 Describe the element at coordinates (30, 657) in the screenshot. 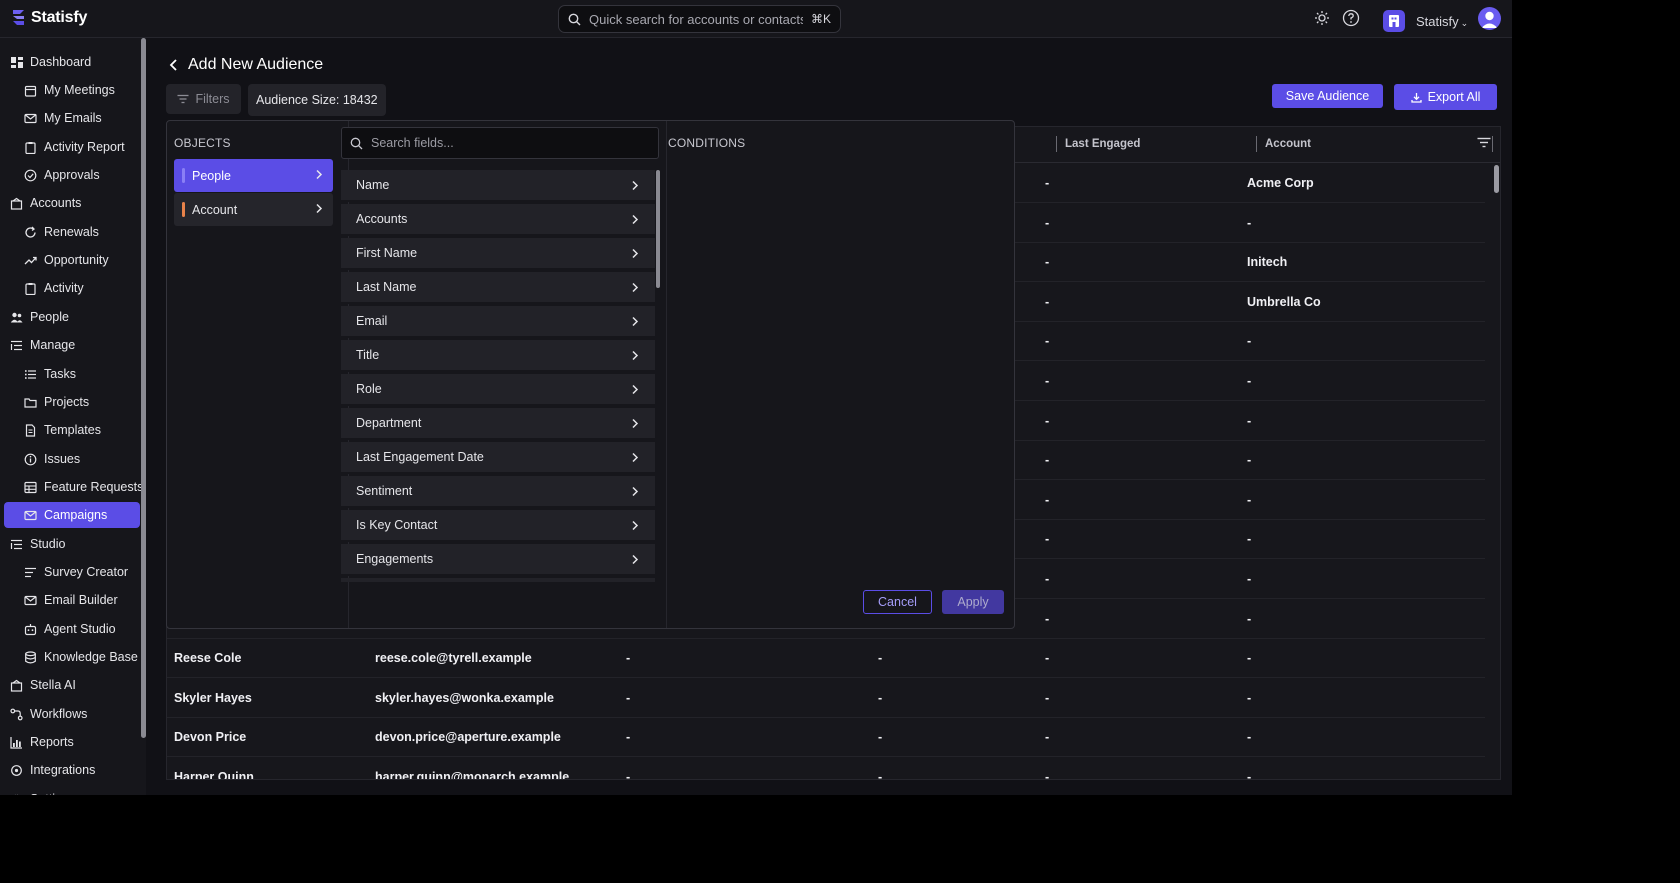

I see `database-icon` at that location.